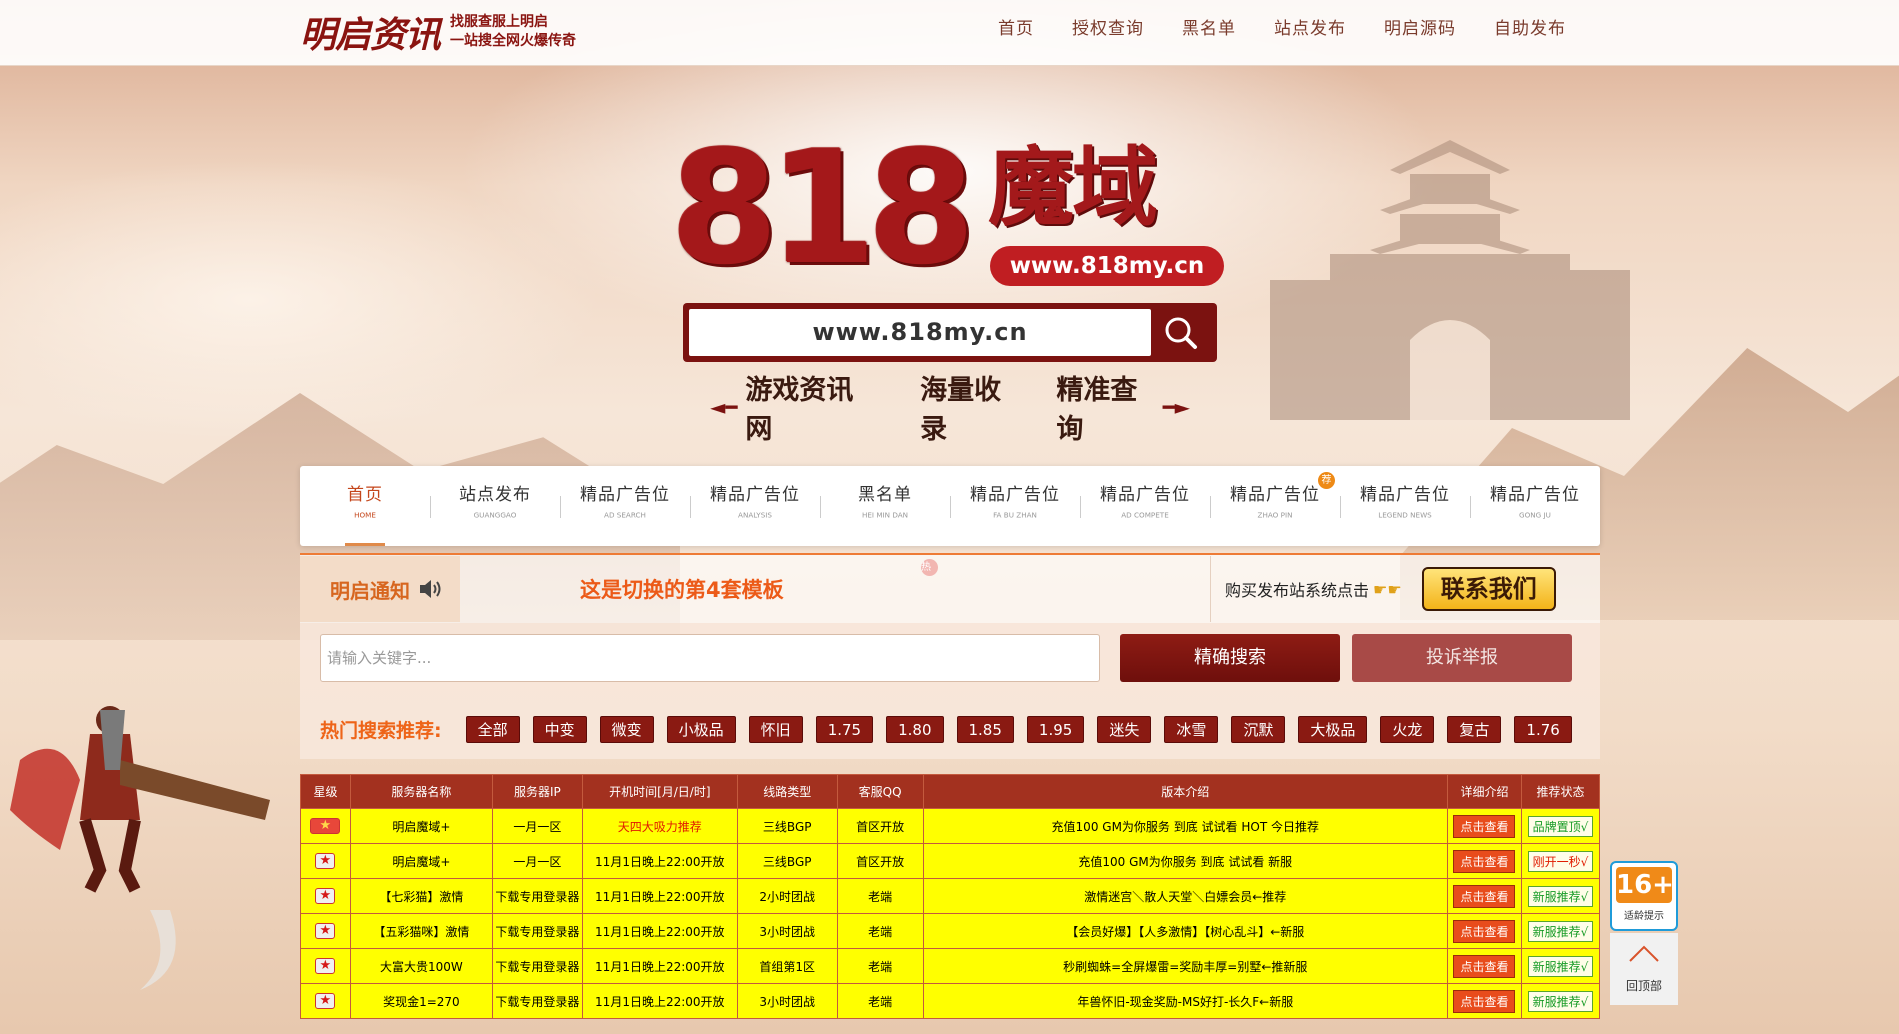 The width and height of the screenshot is (1899, 1034). I want to click on notice-message: 这是切换的第4套模板, so click(835, 589).